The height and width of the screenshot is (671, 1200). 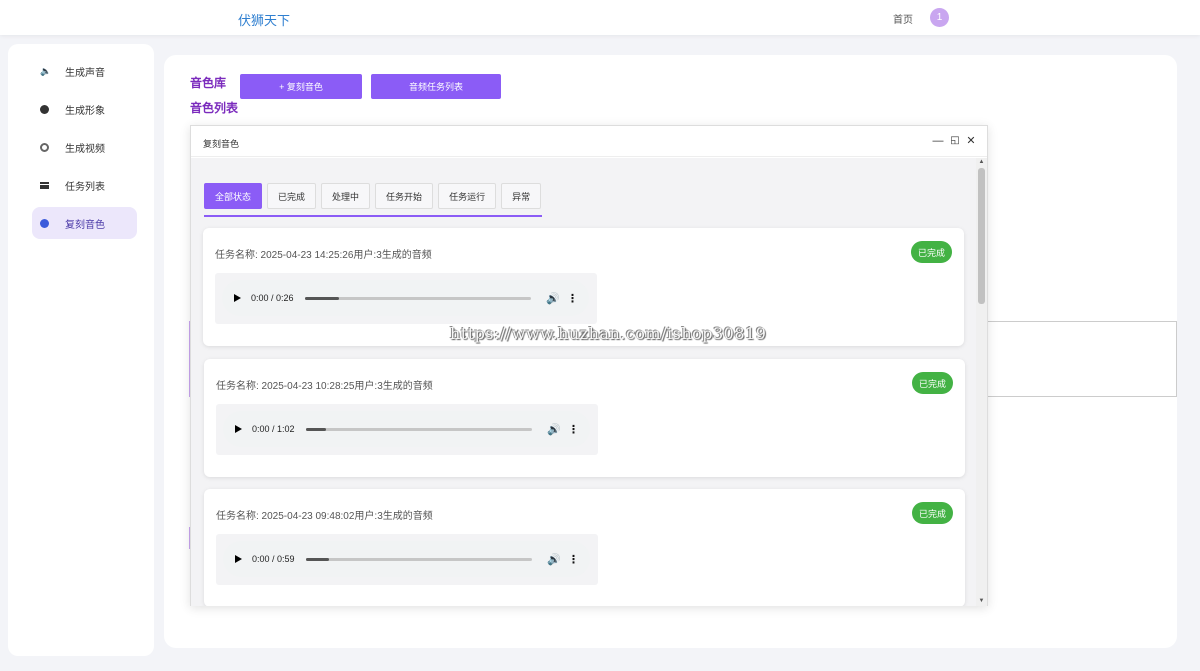 I want to click on sidebar-item-label: 生成形象, so click(x=85, y=111).